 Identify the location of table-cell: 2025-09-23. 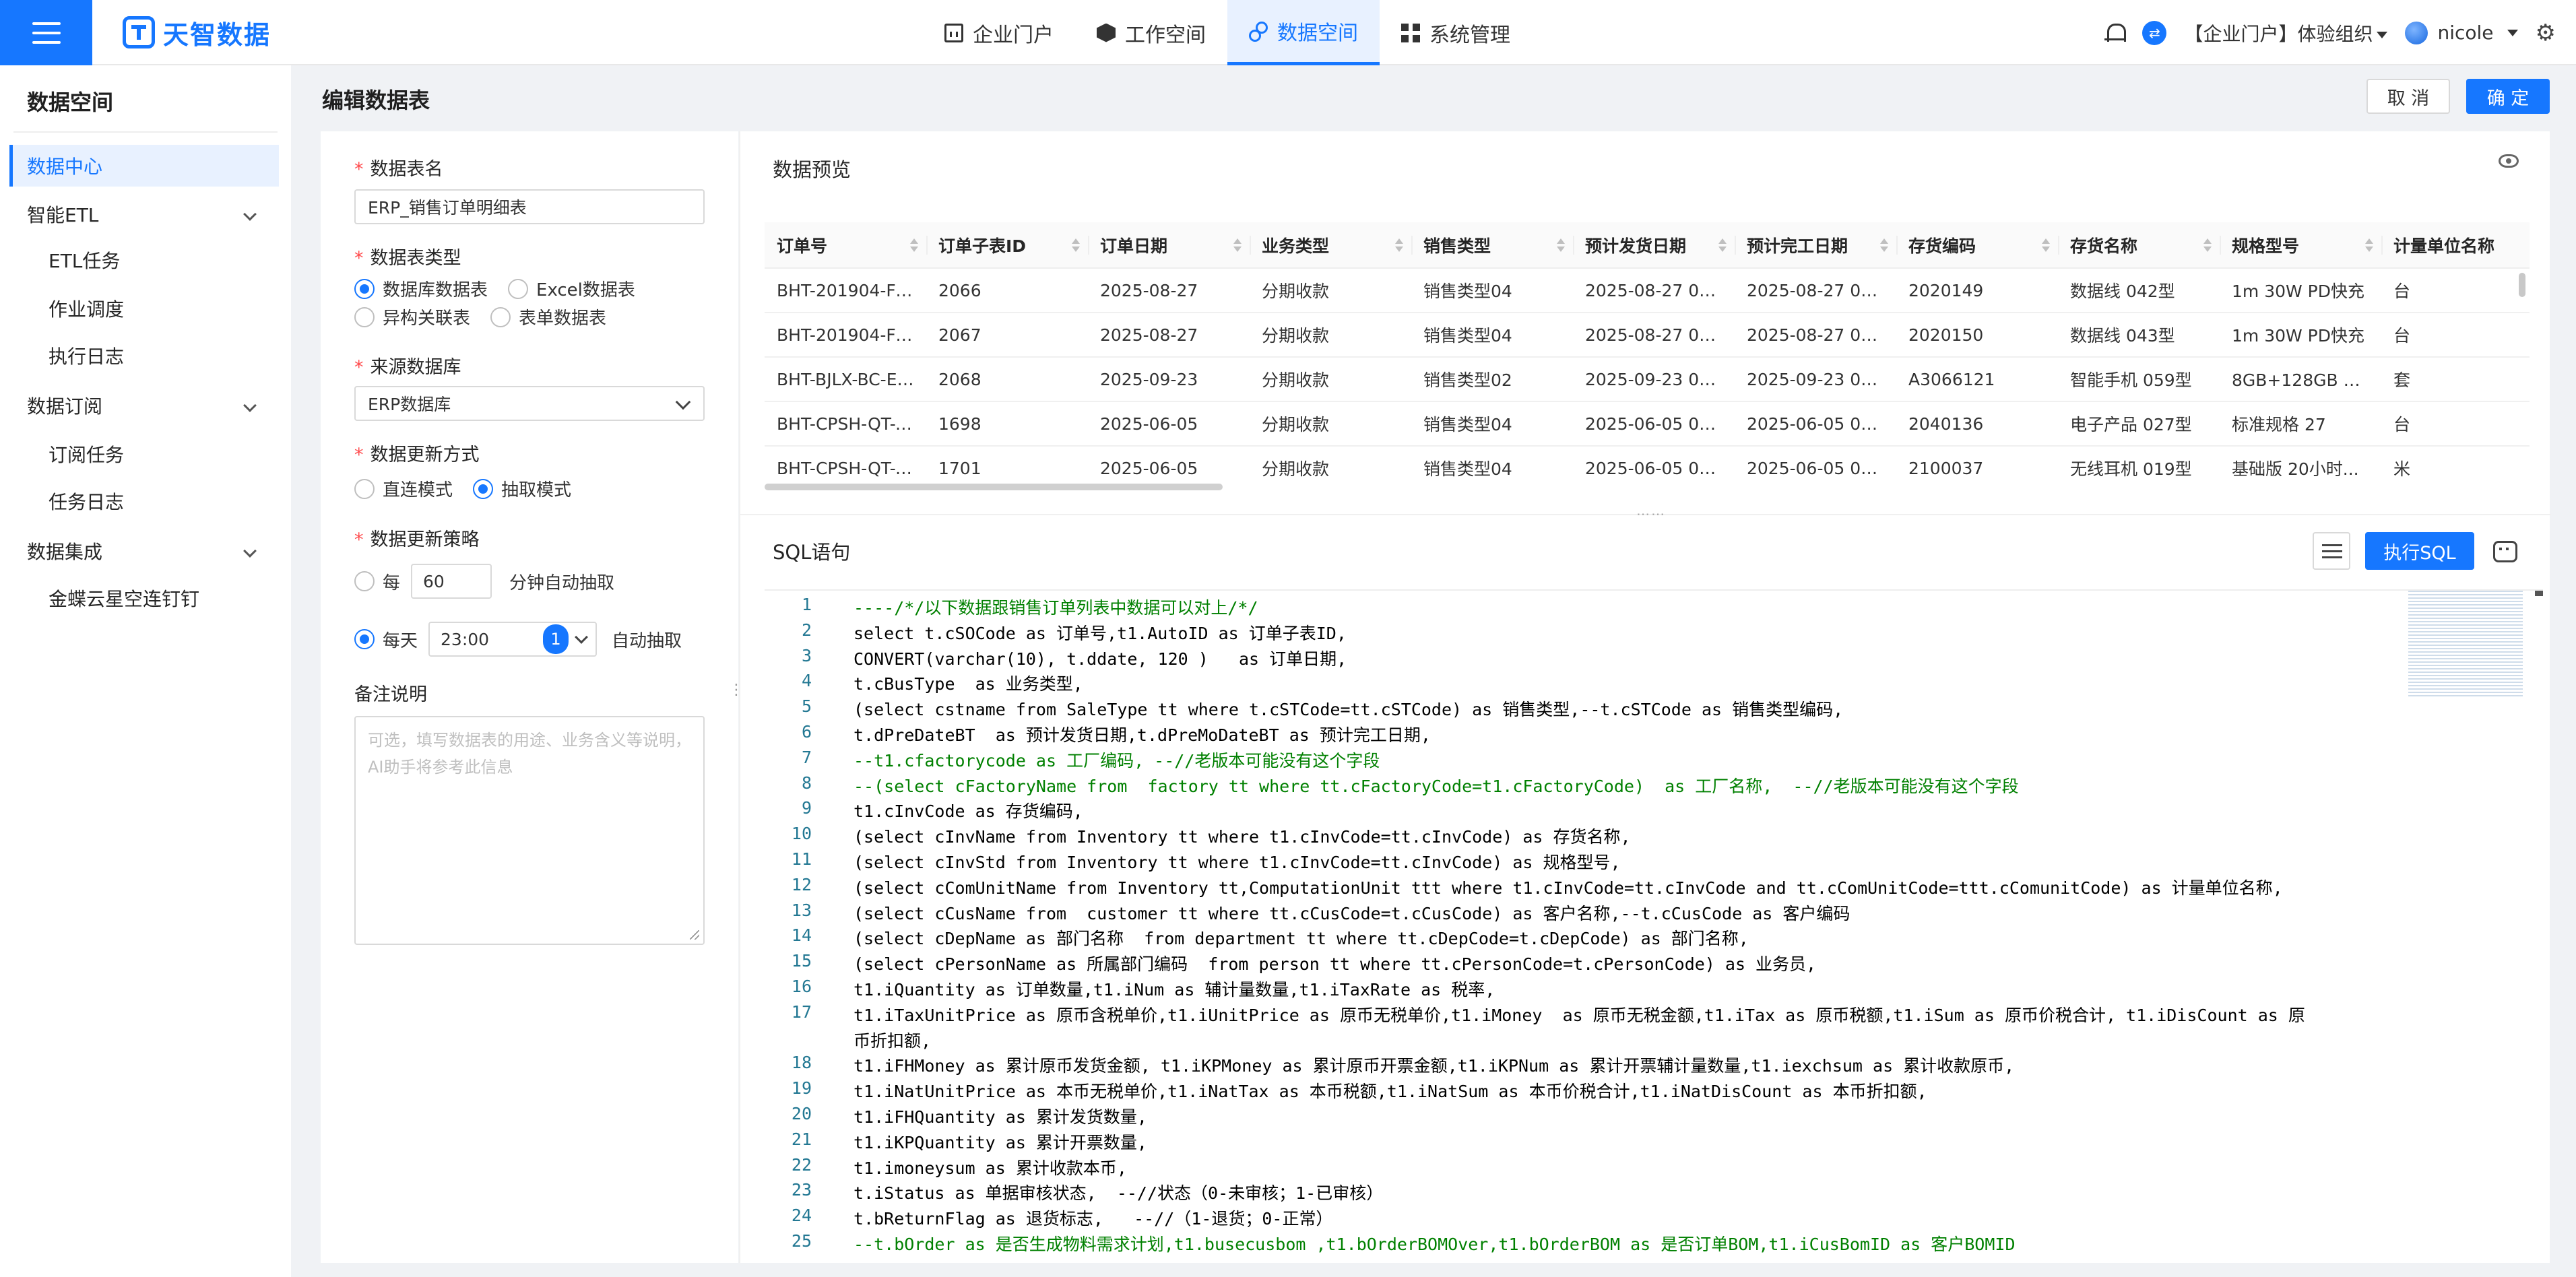
(1169, 380).